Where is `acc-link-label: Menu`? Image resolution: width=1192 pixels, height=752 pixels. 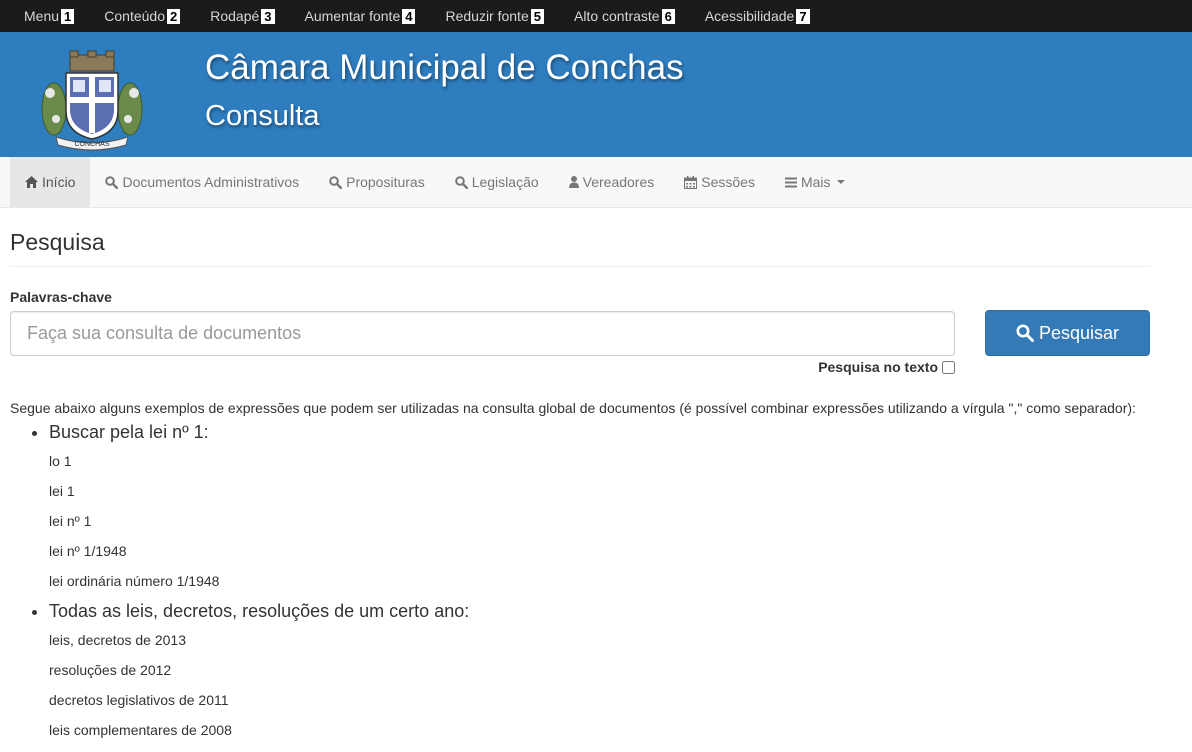
acc-link-label: Menu is located at coordinates (42, 16).